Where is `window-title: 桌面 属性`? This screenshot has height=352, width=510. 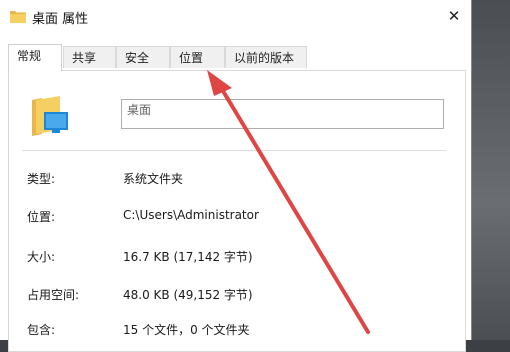 window-title: 桌面 属性 is located at coordinates (60, 19).